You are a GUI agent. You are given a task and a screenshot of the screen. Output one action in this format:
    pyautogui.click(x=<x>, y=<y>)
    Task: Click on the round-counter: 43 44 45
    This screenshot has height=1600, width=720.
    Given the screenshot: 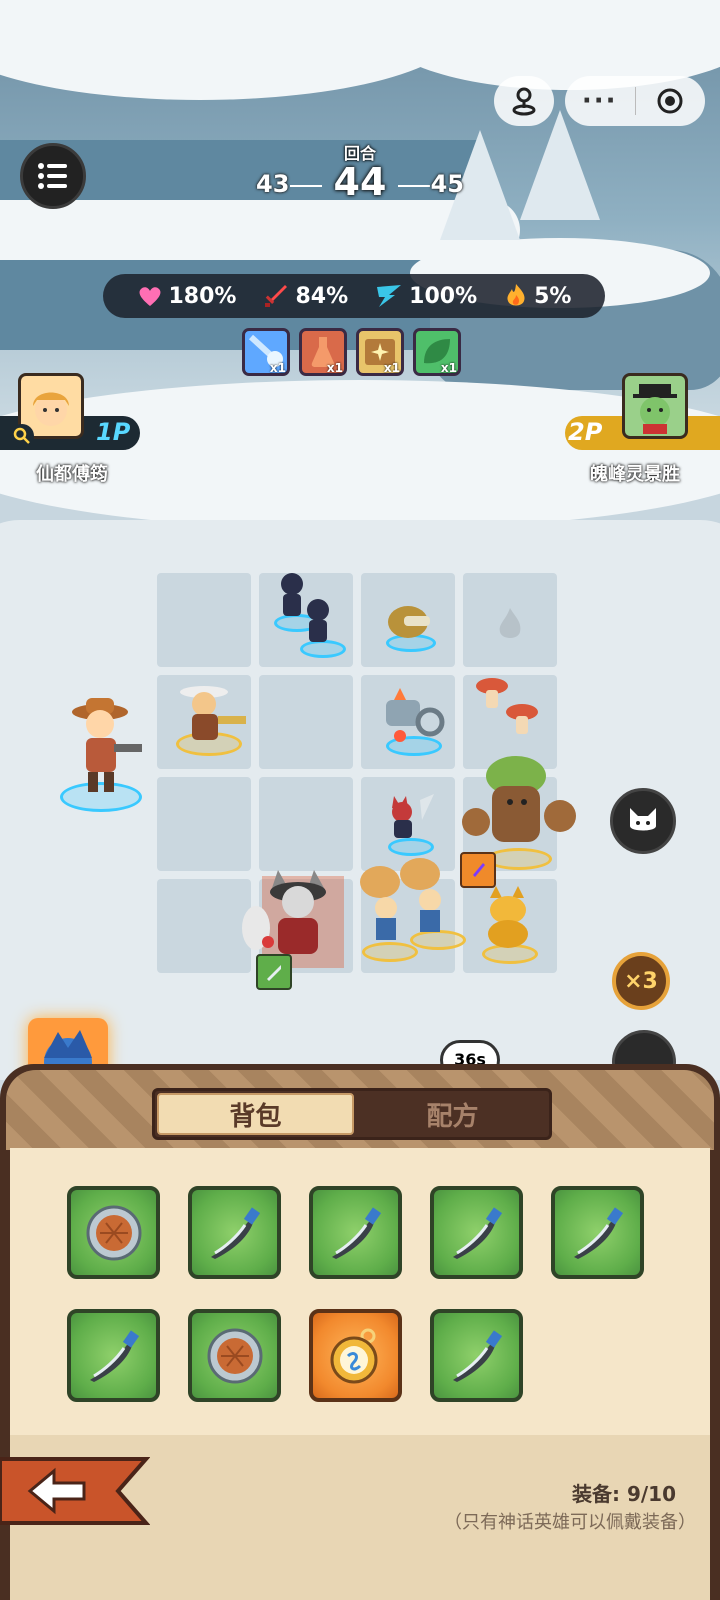 What is the action you would take?
    pyautogui.click(x=360, y=185)
    